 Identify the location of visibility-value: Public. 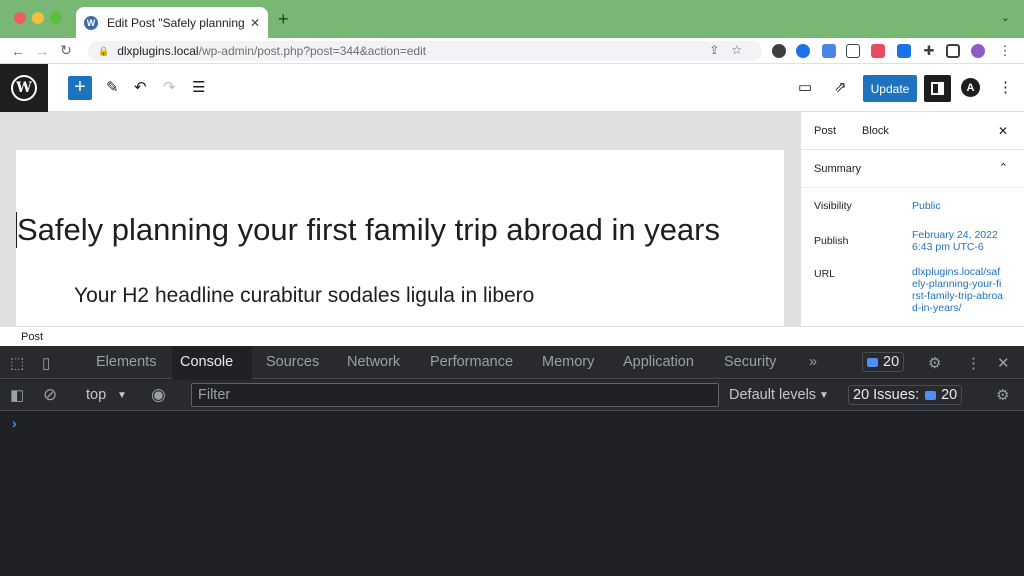
(962, 206).